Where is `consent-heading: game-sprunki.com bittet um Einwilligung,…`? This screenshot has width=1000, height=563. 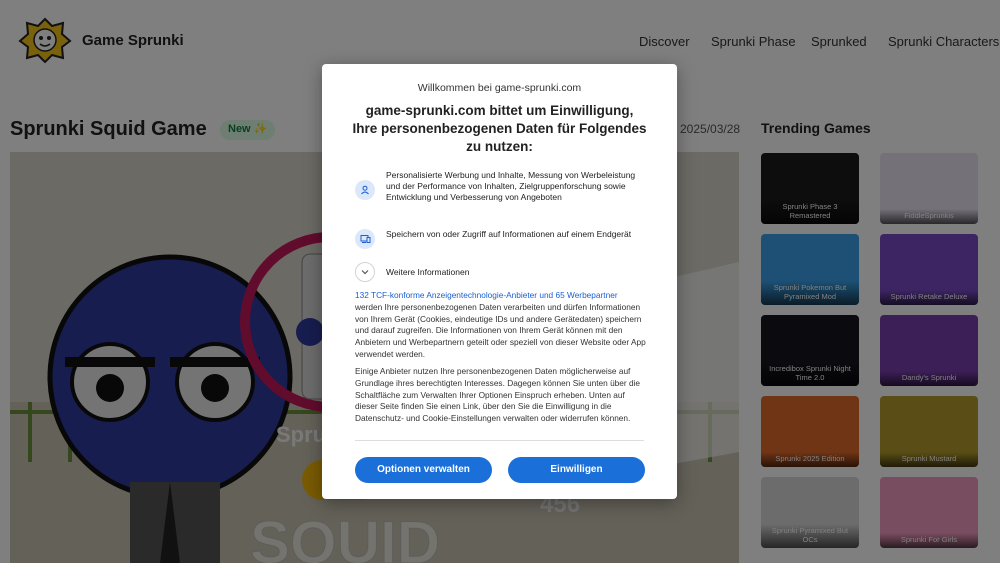
consent-heading: game-sprunki.com bittet um Einwilligung,… is located at coordinates (499, 128).